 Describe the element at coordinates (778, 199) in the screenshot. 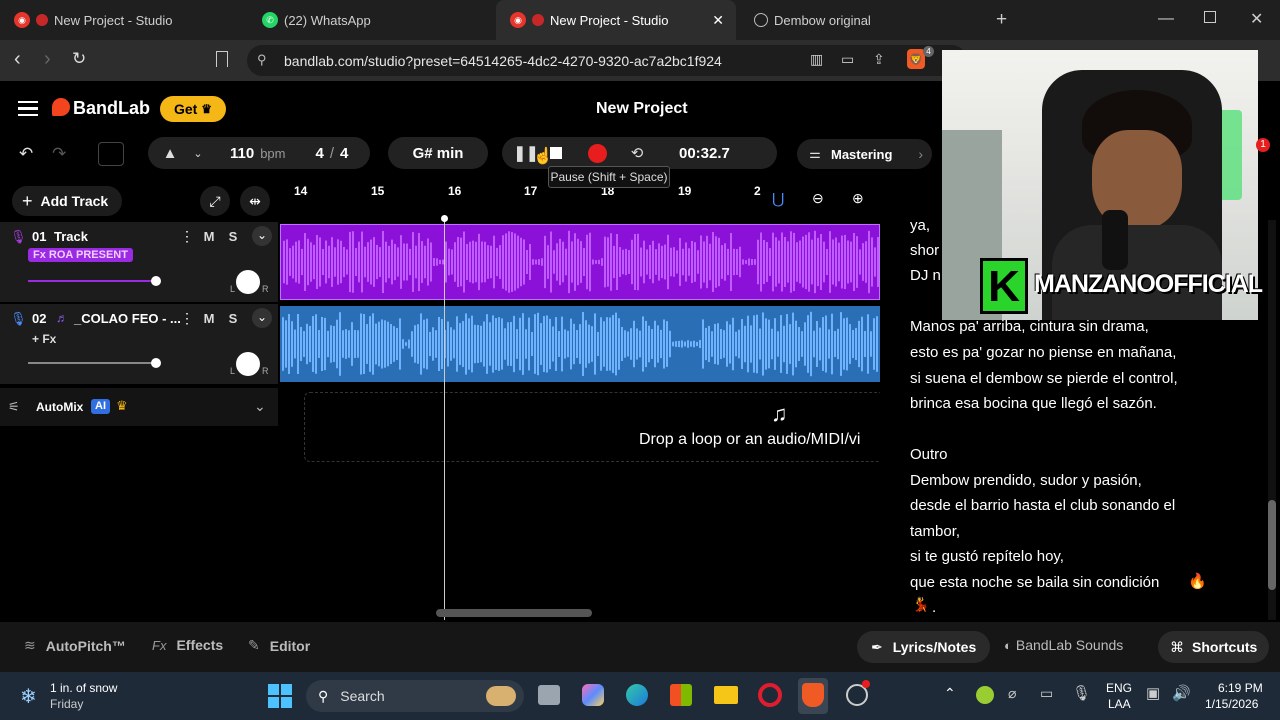

I see `magnet-icon: ⋃` at that location.